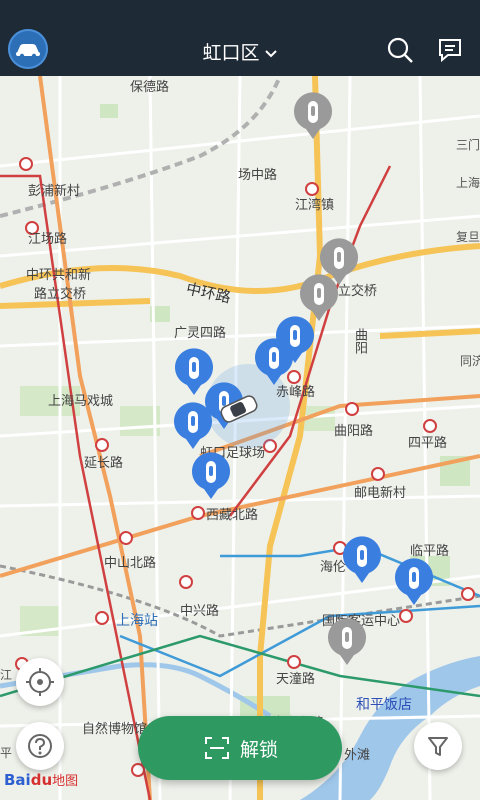 The width and height of the screenshot is (480, 800). I want to click on map-label: 彭浦新村, so click(54, 191).